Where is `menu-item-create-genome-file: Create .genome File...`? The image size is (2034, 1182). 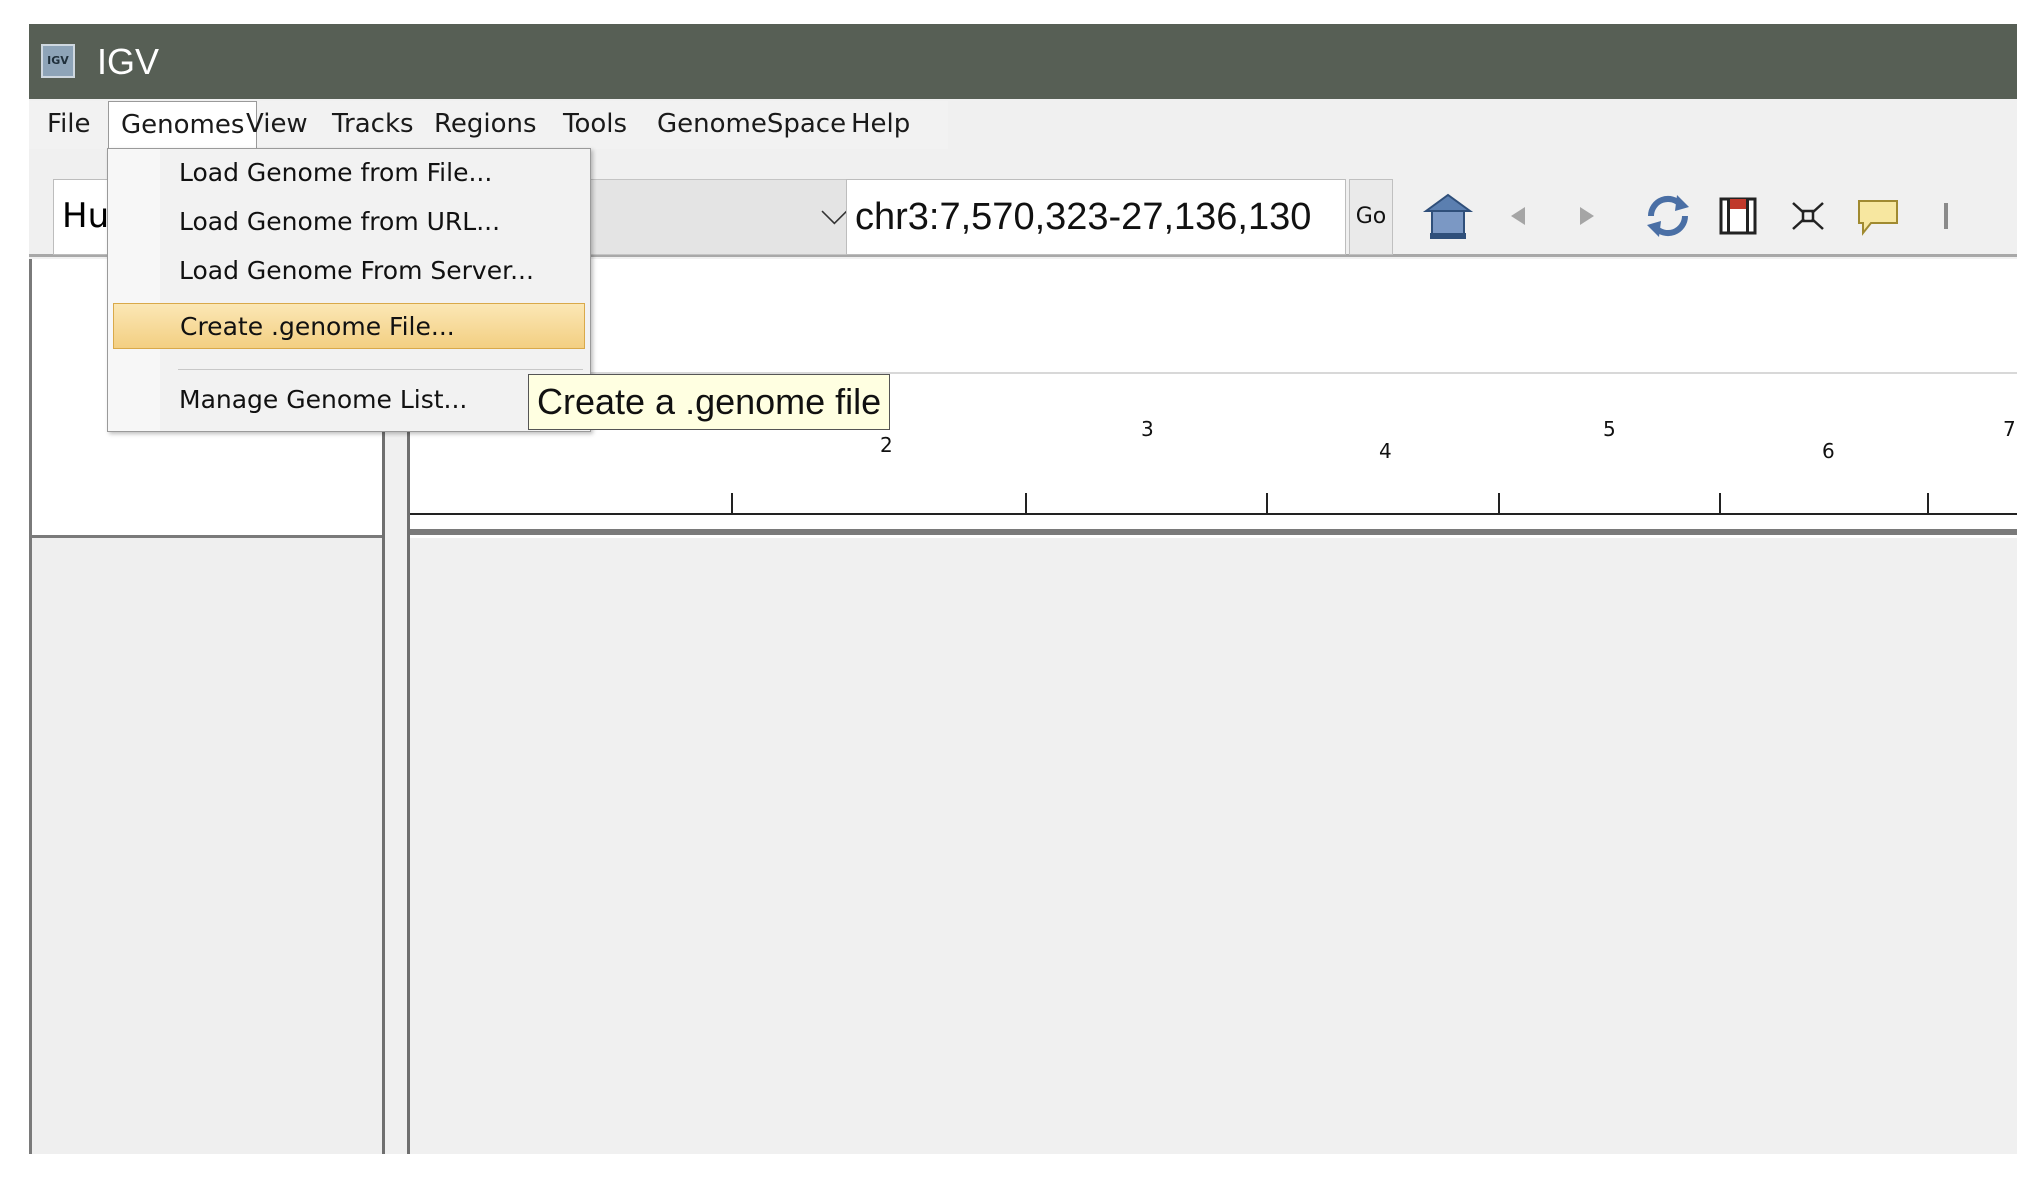
menu-item-create-genome-file: Create .genome File... is located at coordinates (349, 326).